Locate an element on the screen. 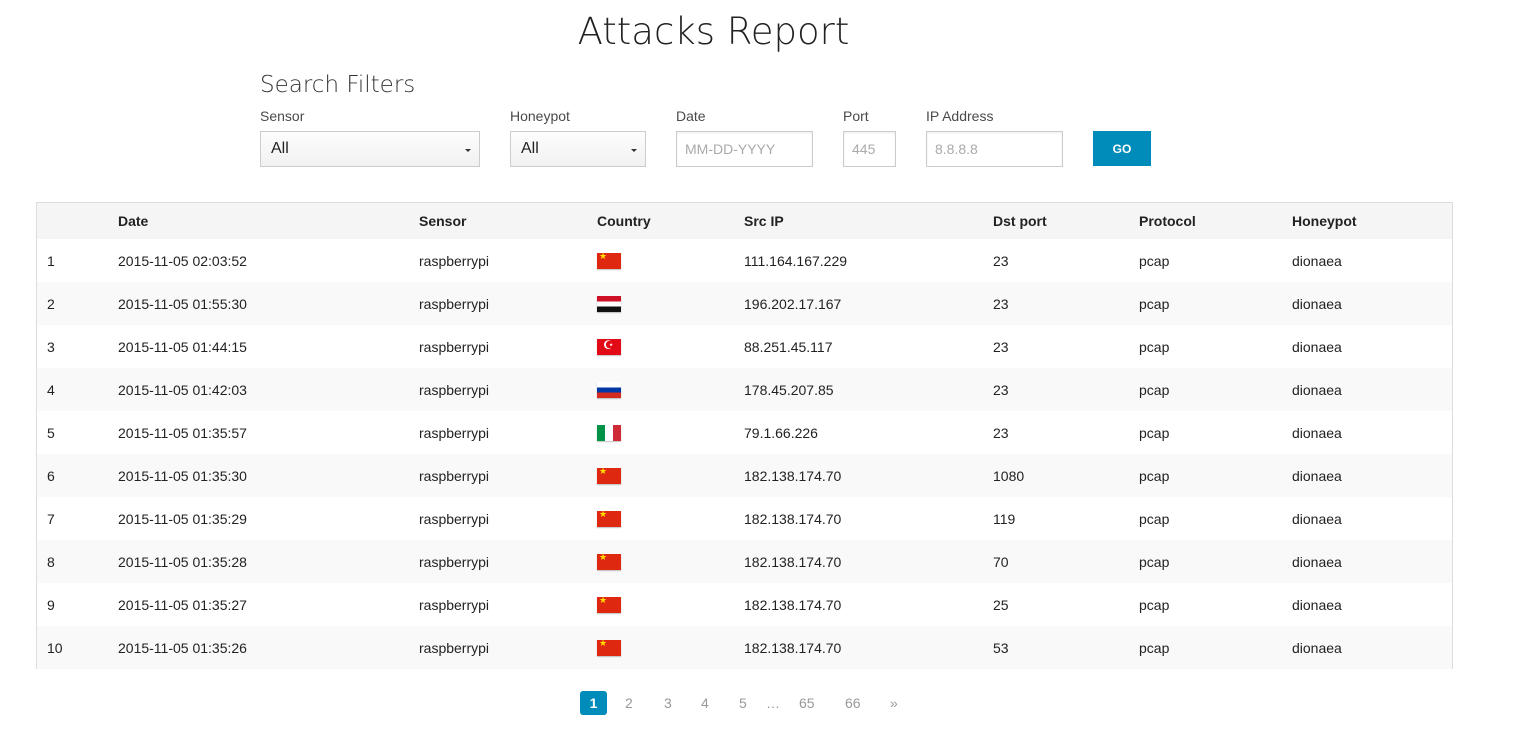 The width and height of the screenshot is (1527, 748). column-header-date: Date is located at coordinates (133, 221).